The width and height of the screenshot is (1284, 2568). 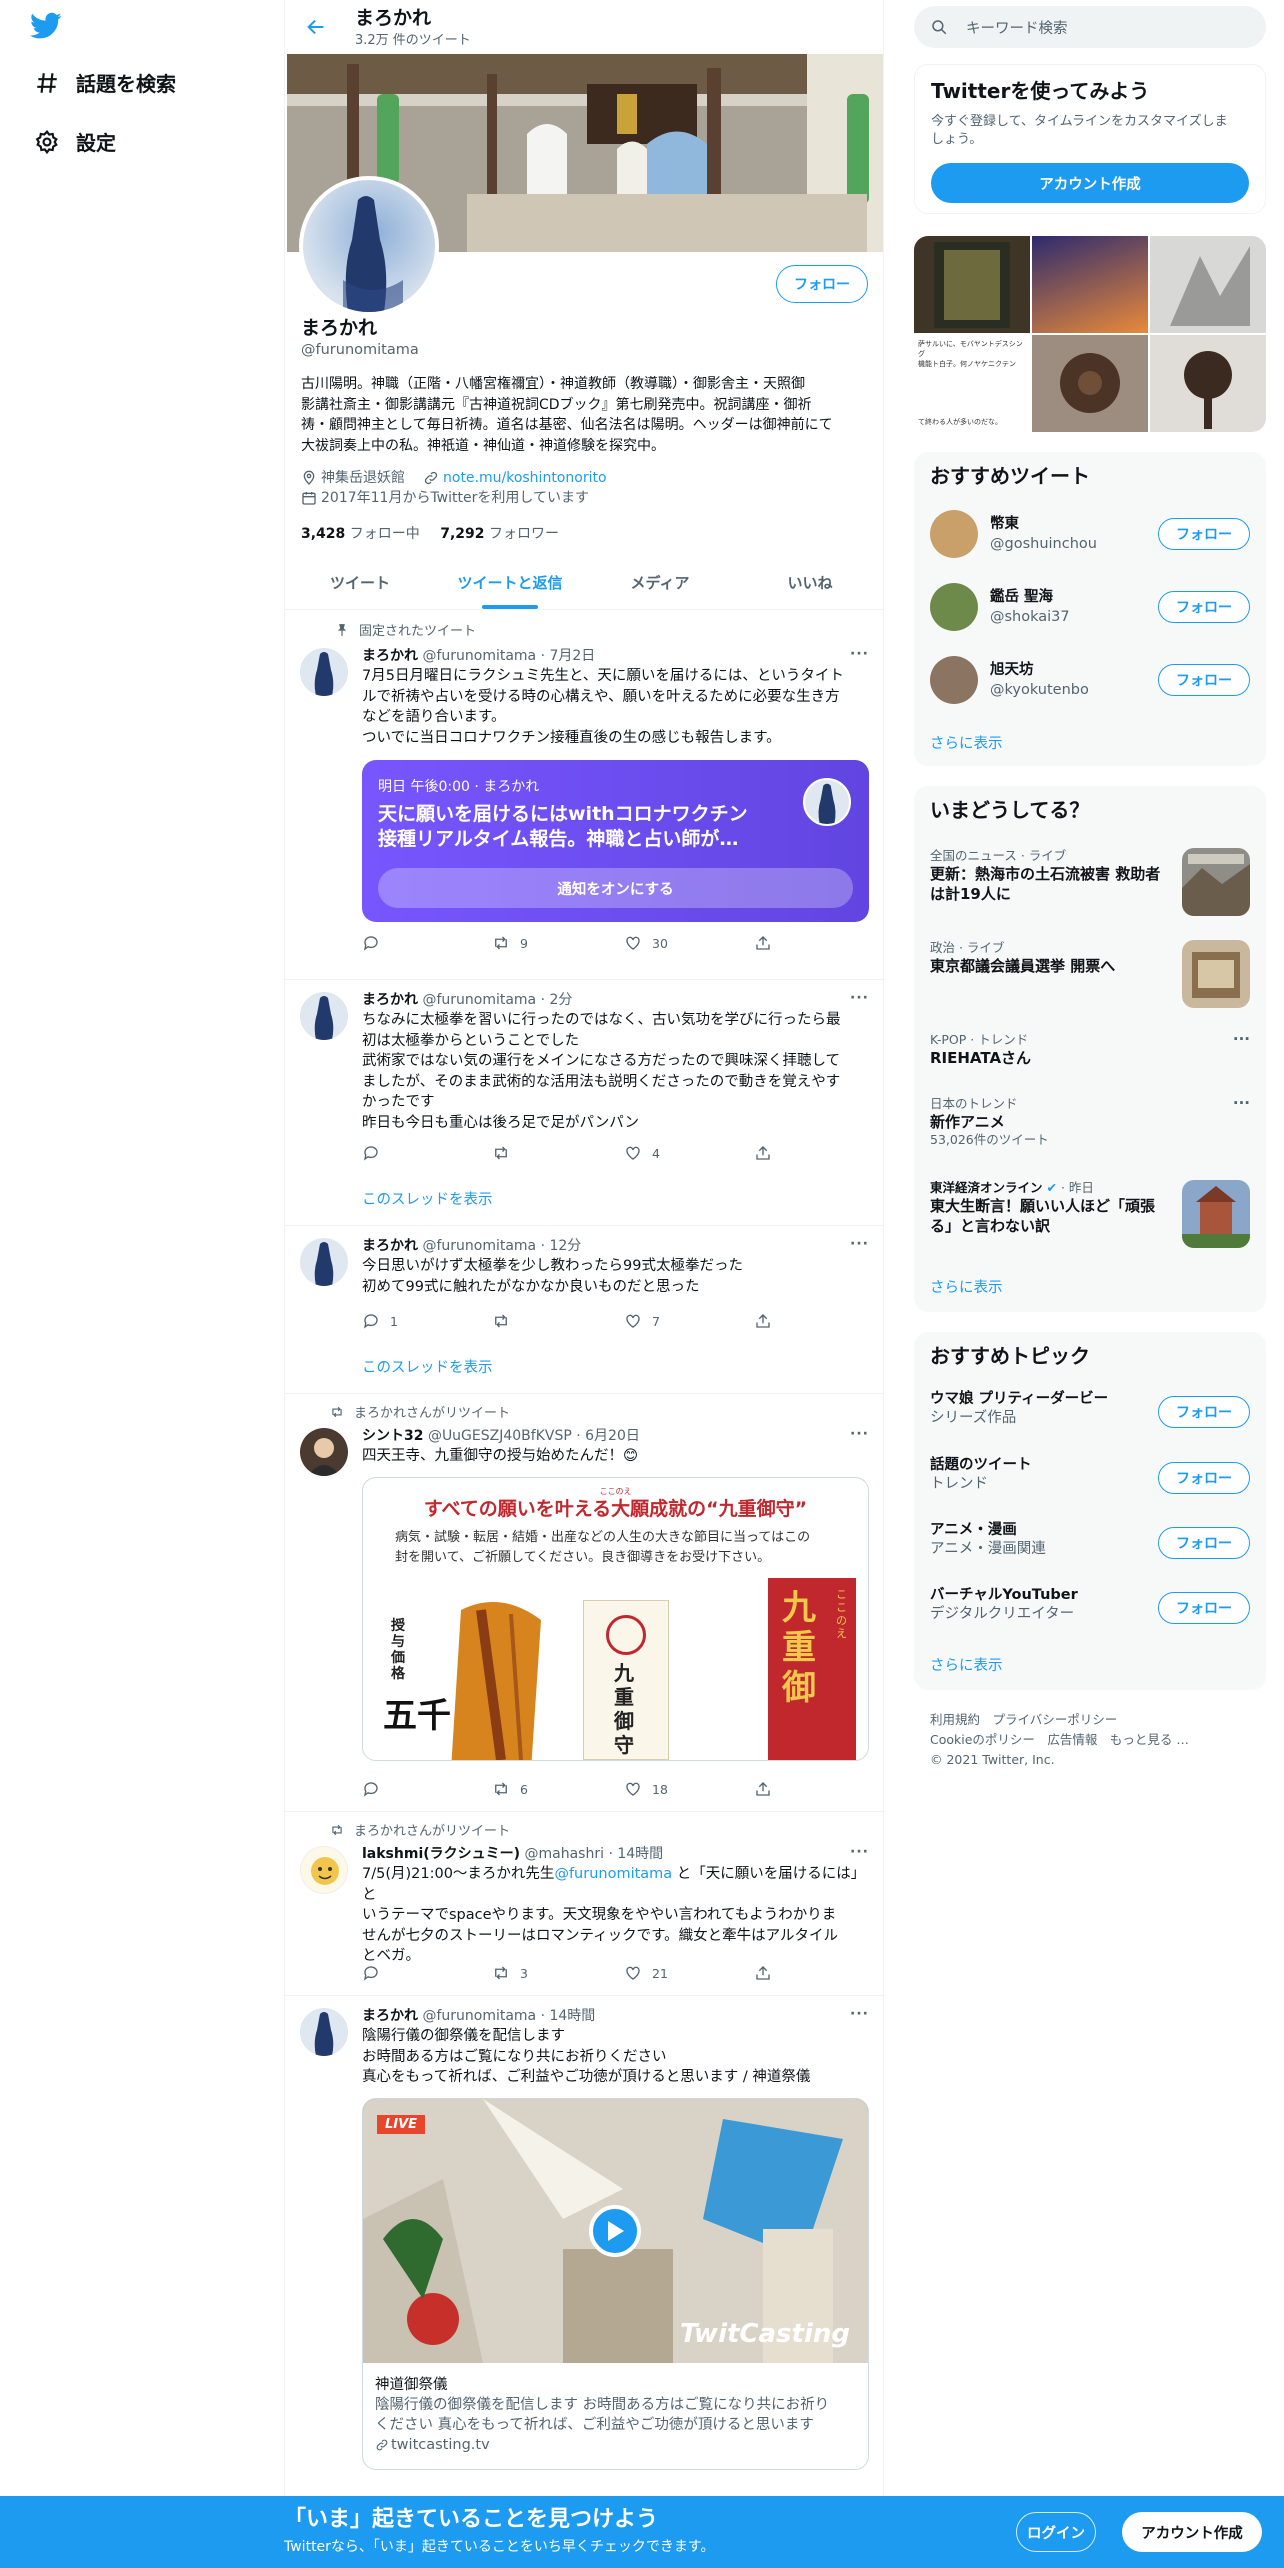 What do you see at coordinates (615, 2230) in the screenshot?
I see `play-icon` at bounding box center [615, 2230].